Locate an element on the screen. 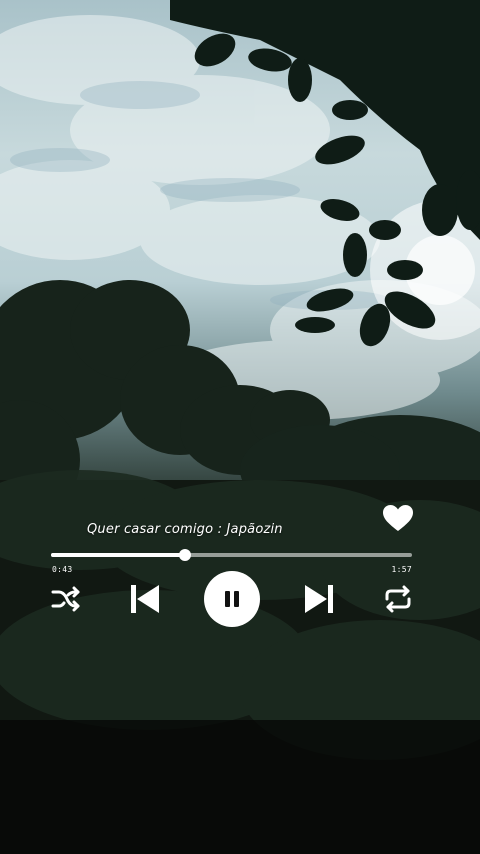 This screenshot has height=854, width=480. pause-icon is located at coordinates (232, 599).